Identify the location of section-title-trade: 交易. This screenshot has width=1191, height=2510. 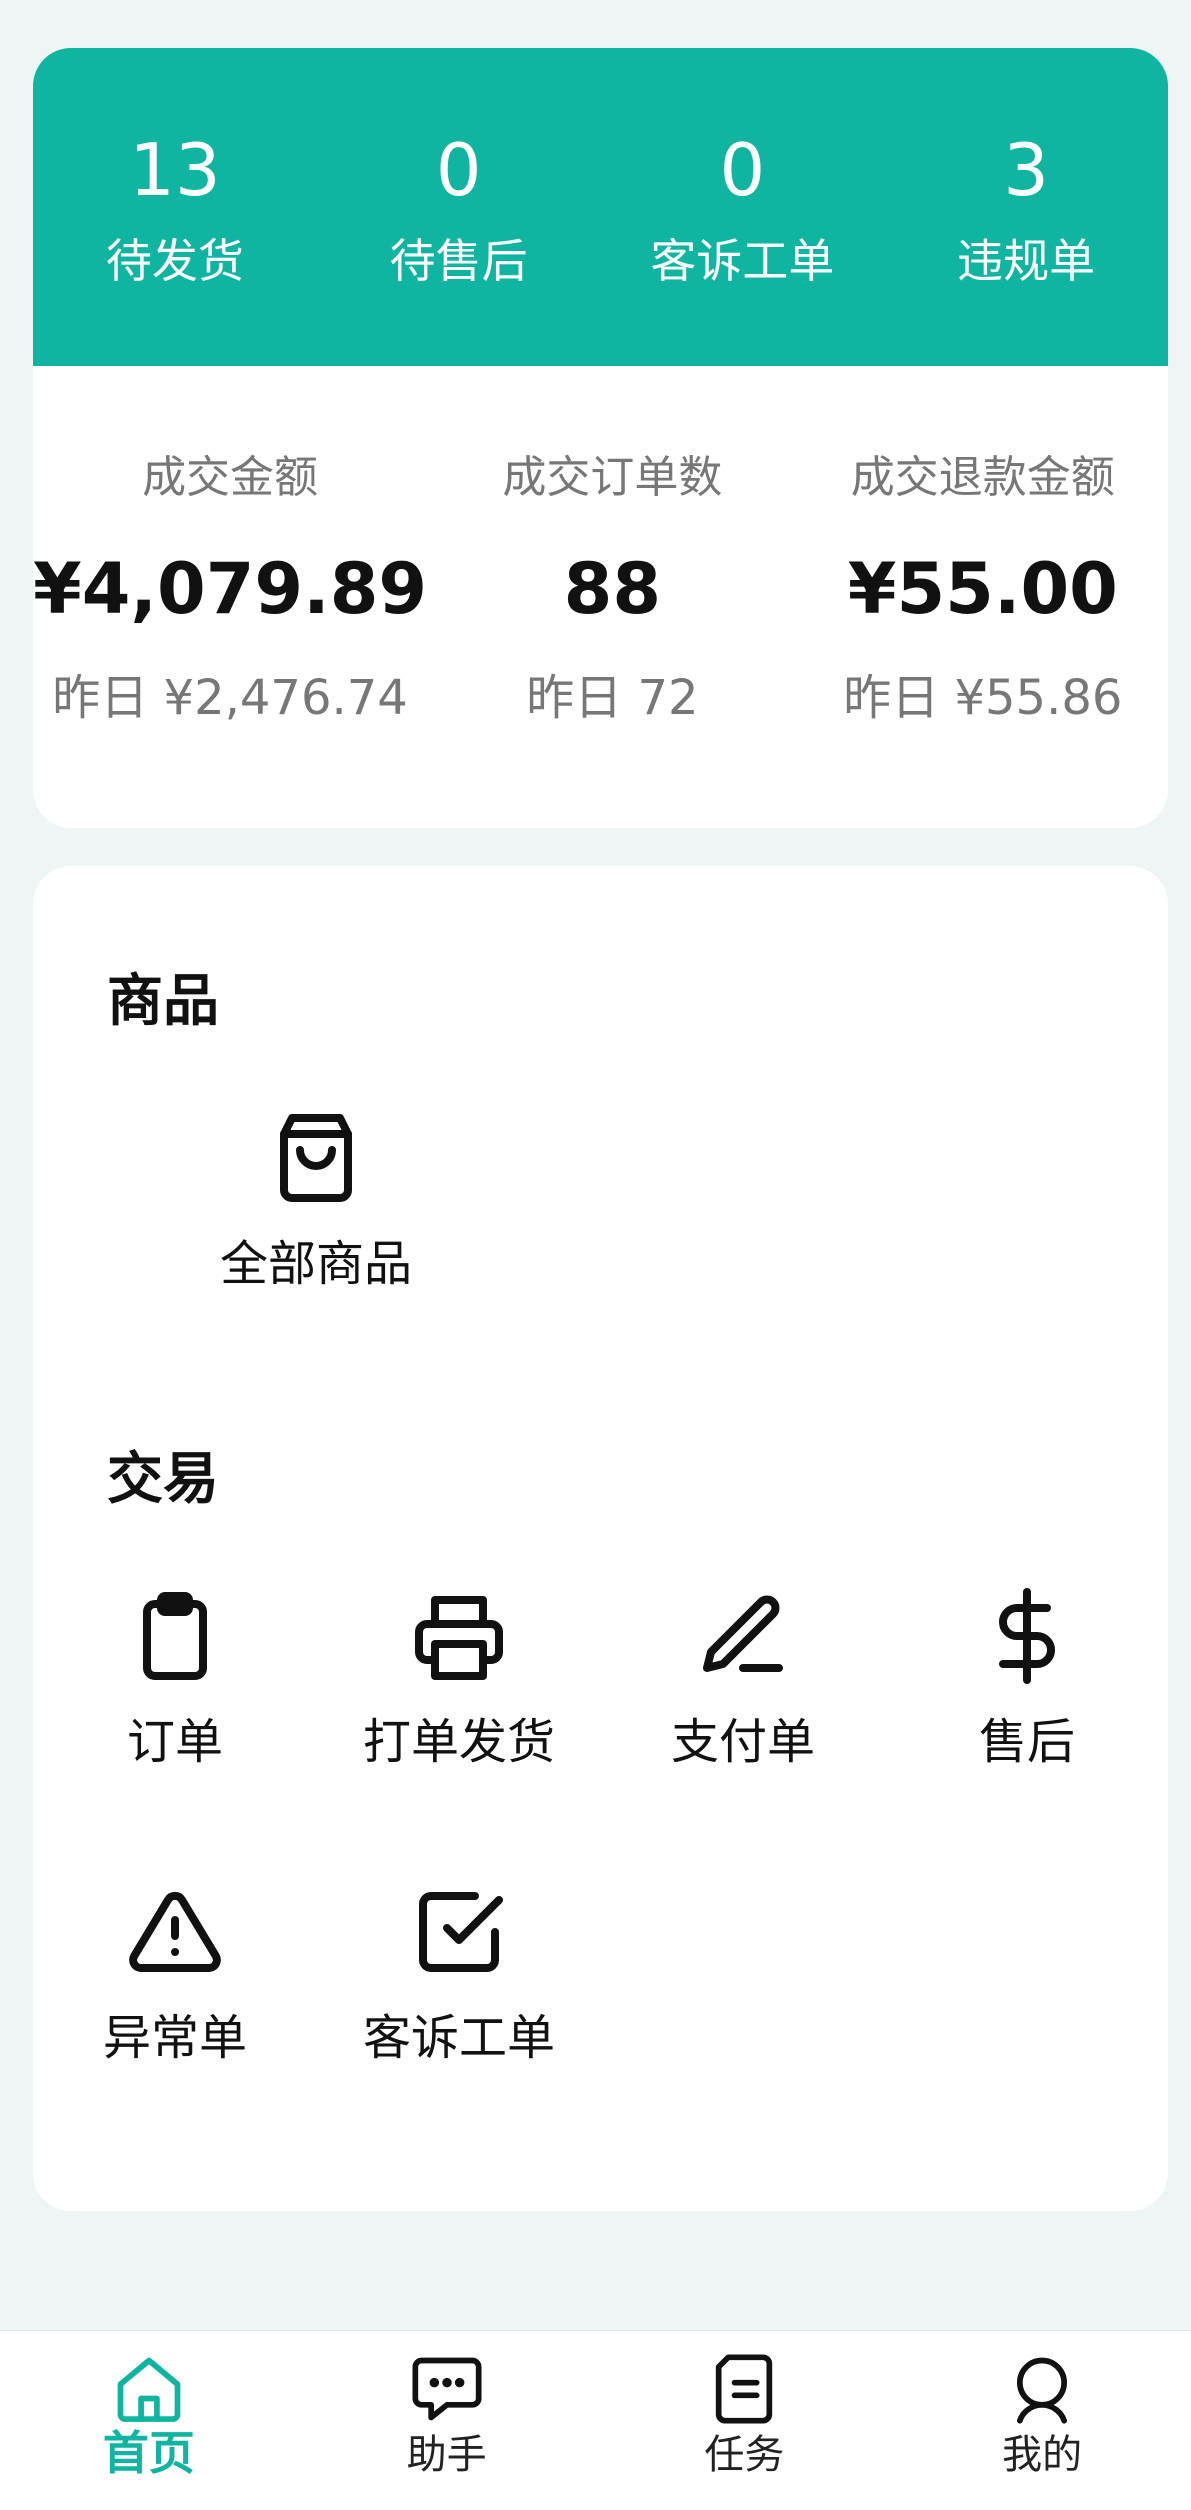
(163, 1479).